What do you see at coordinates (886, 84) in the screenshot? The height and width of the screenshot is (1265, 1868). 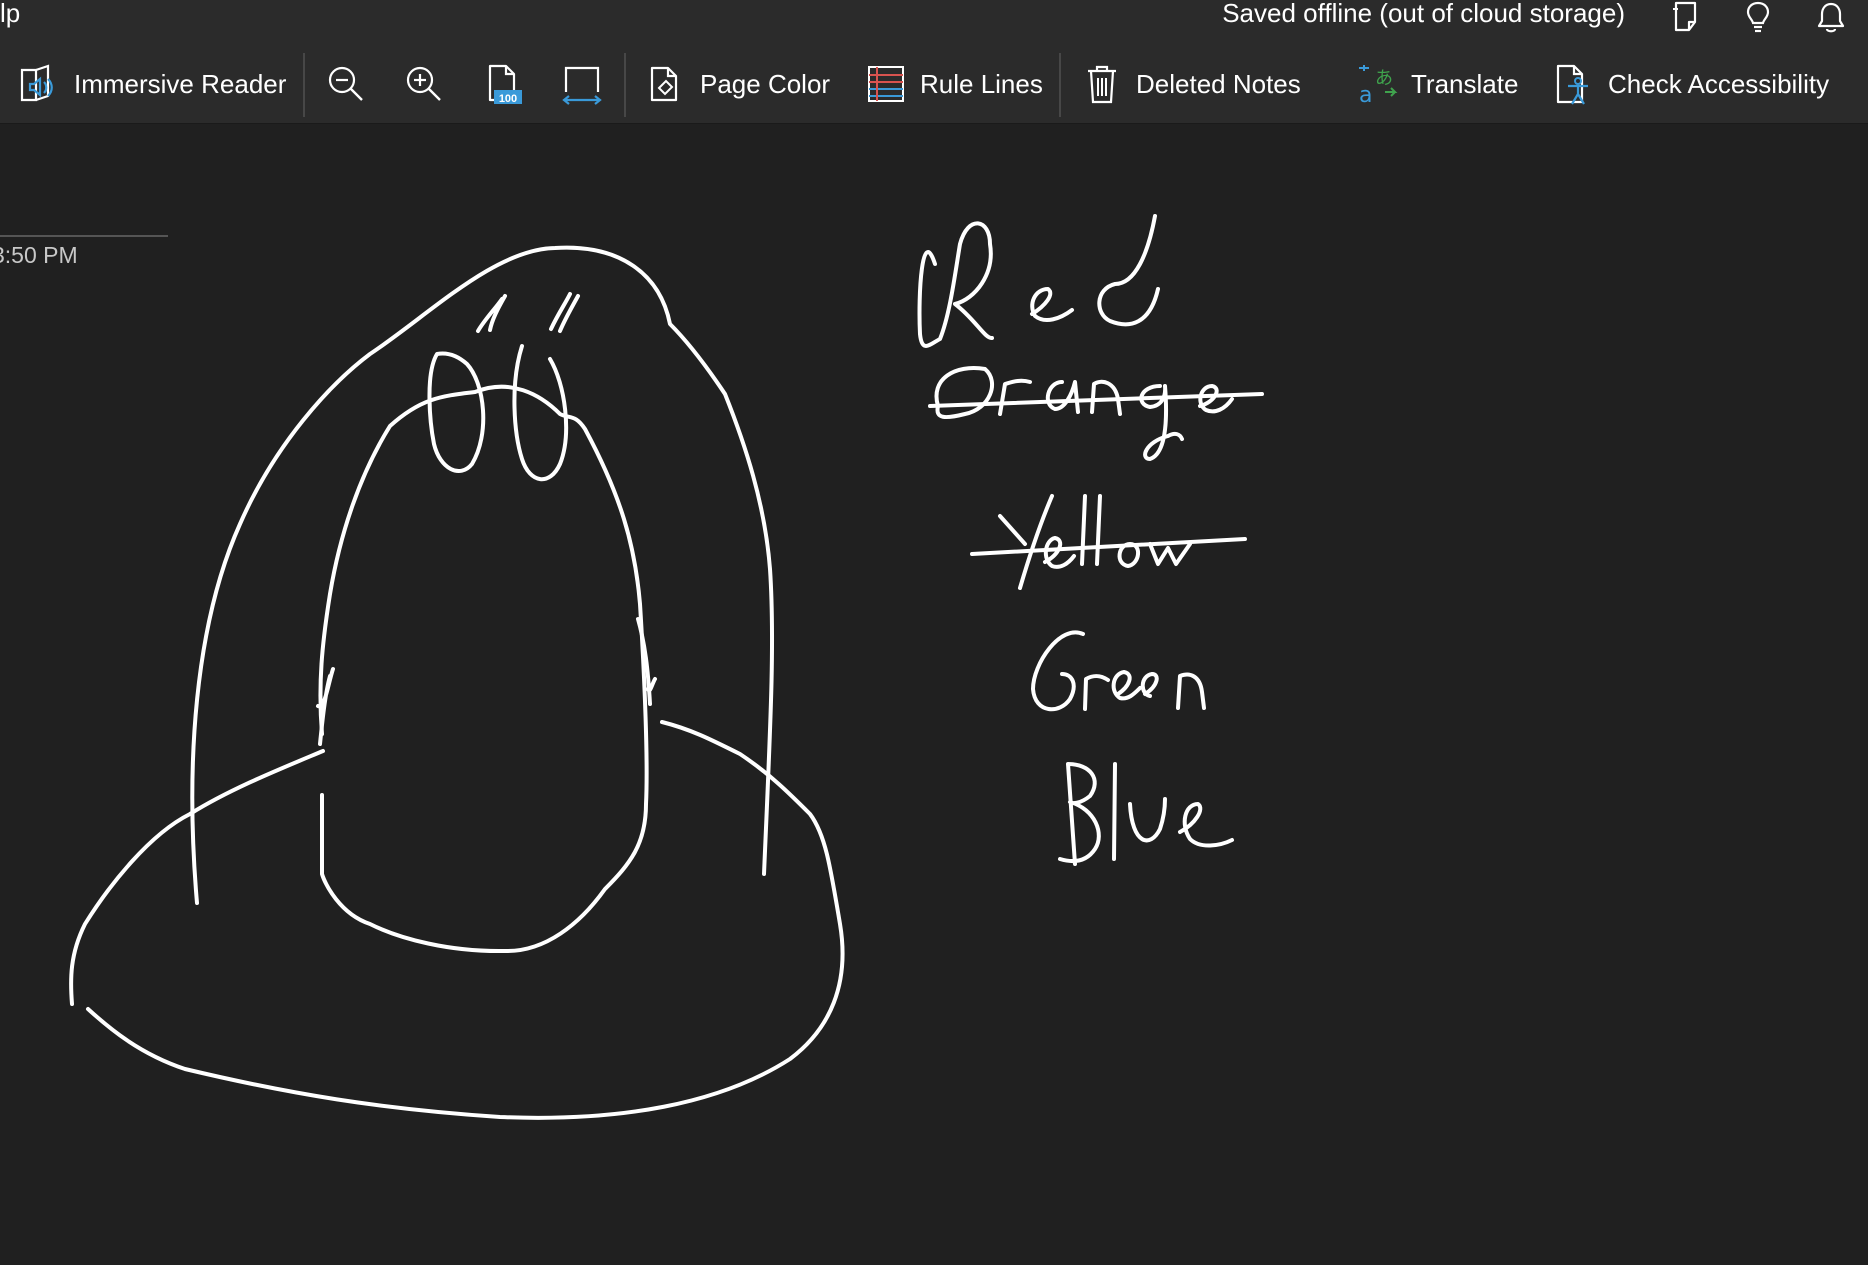 I see `rule-lines-icon` at bounding box center [886, 84].